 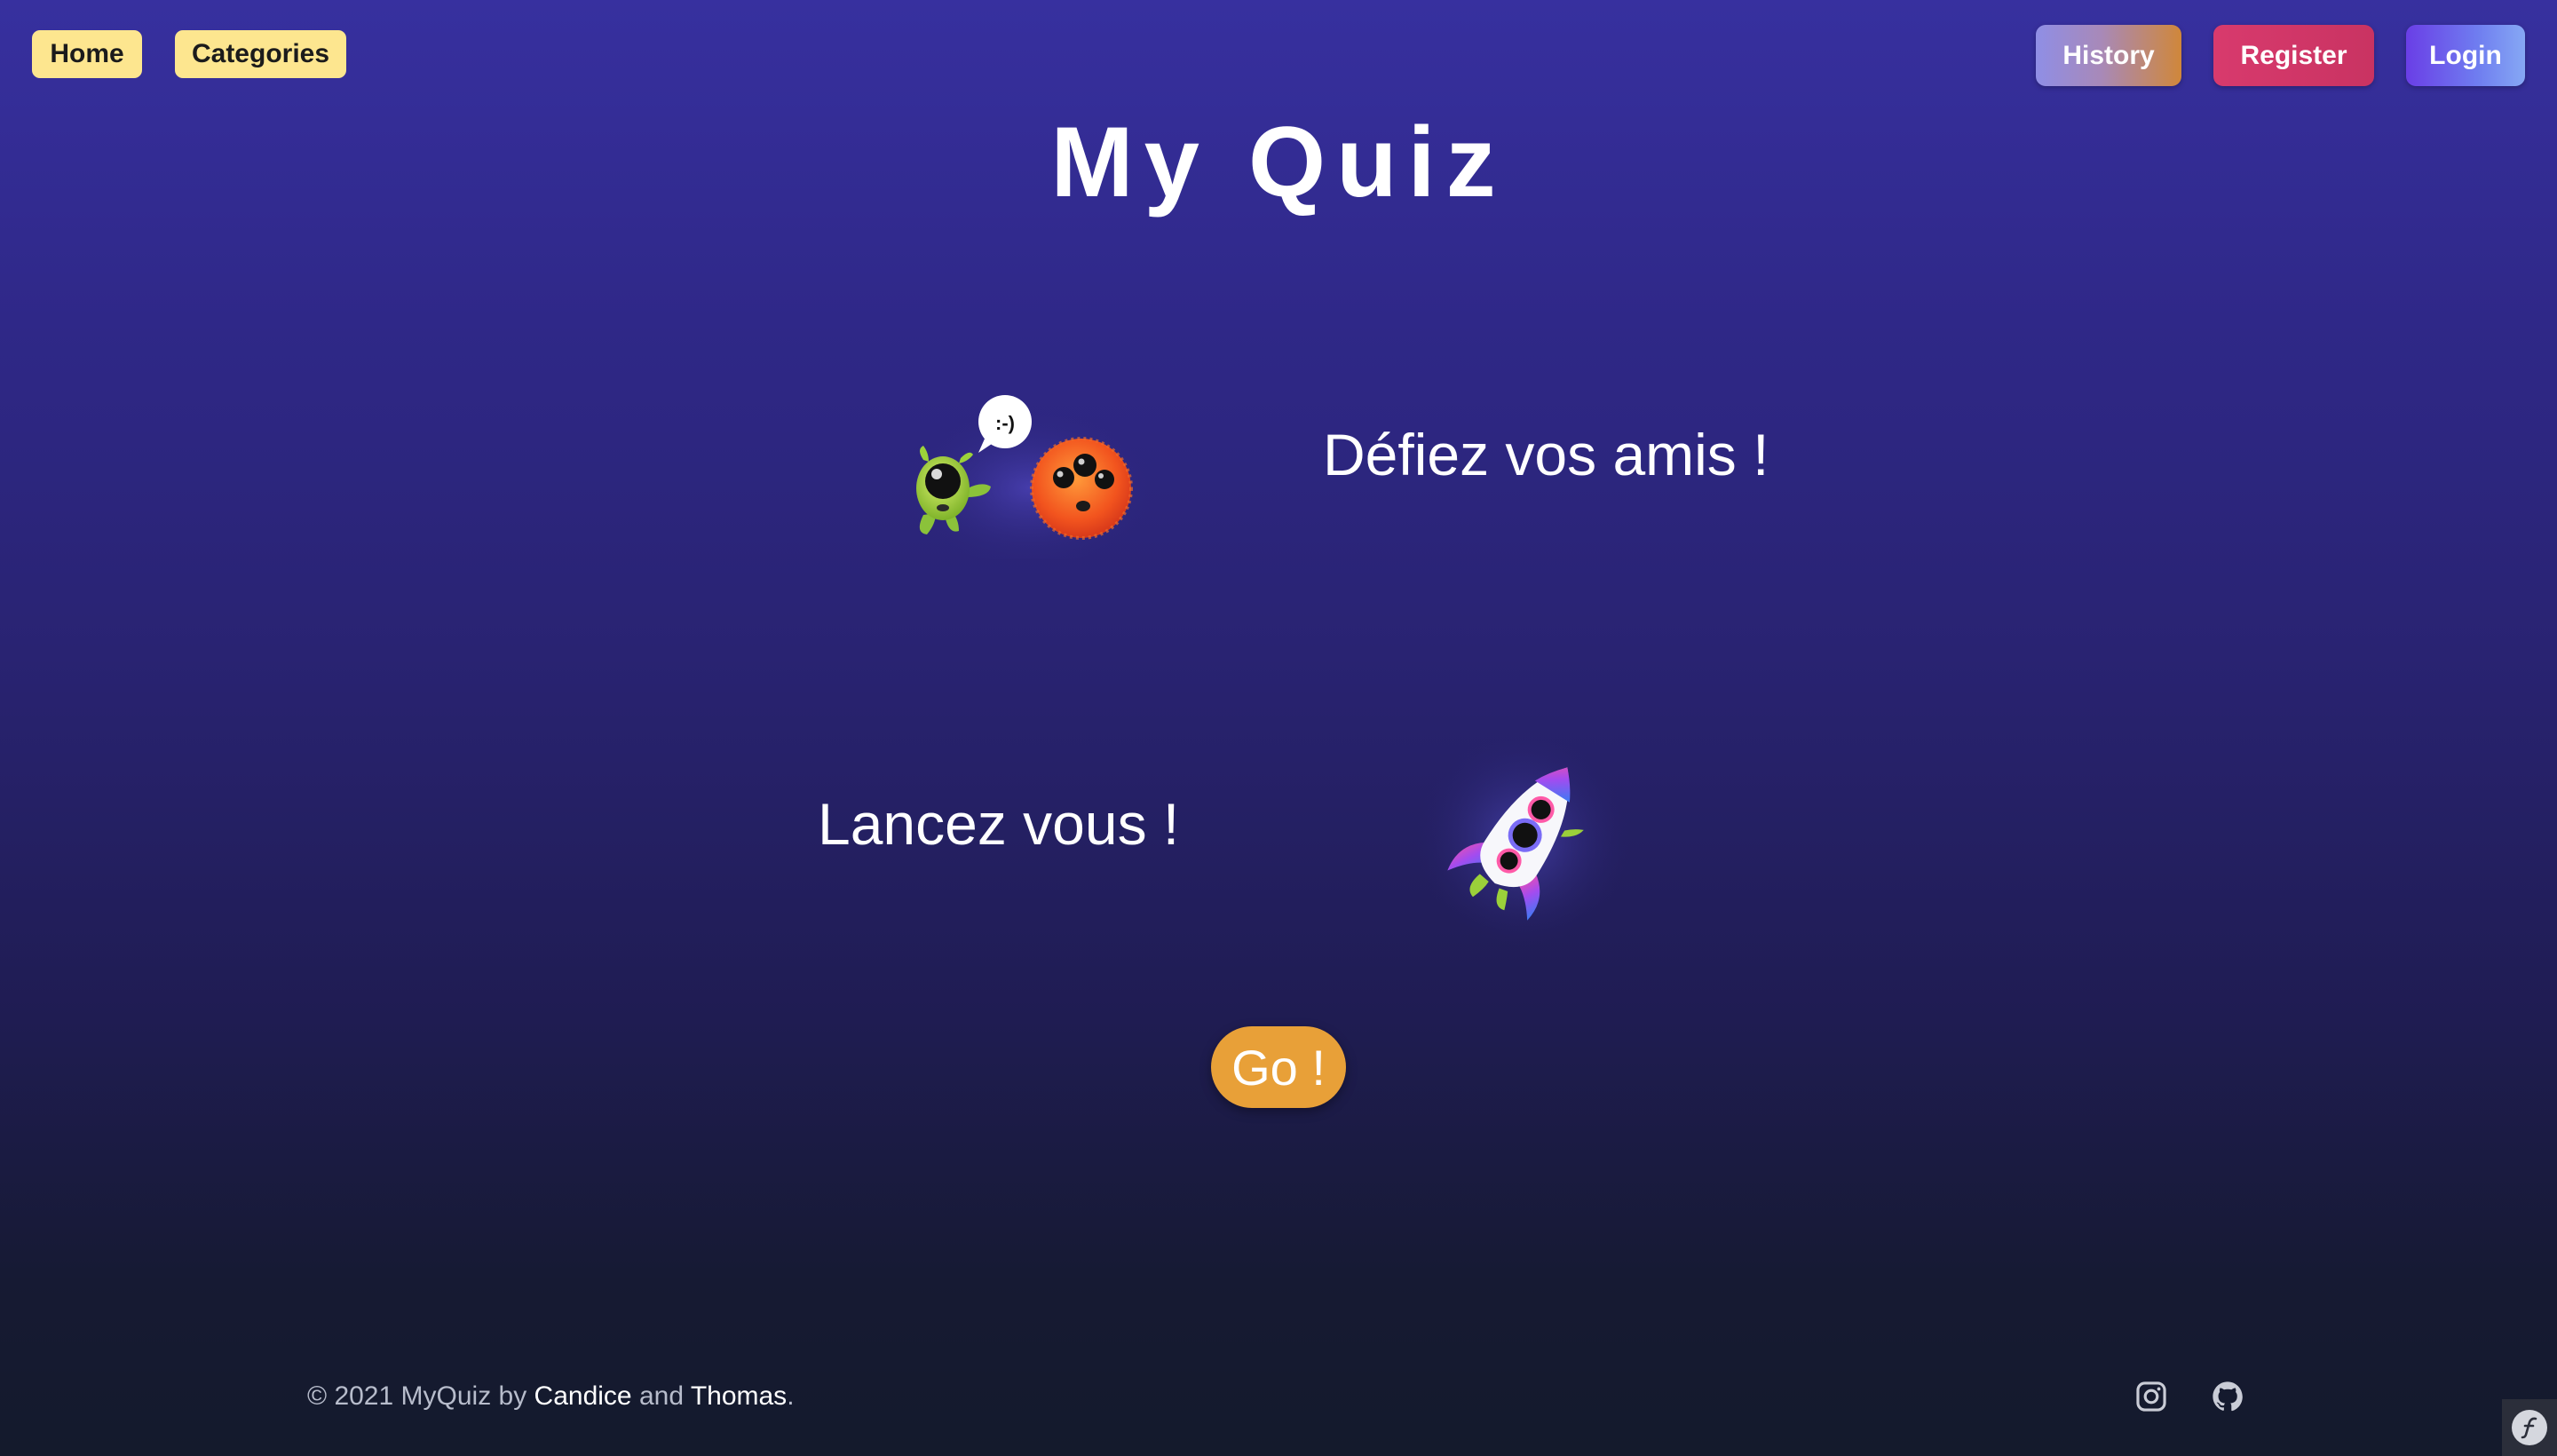 I want to click on rocket-illustration, so click(x=1522, y=839).